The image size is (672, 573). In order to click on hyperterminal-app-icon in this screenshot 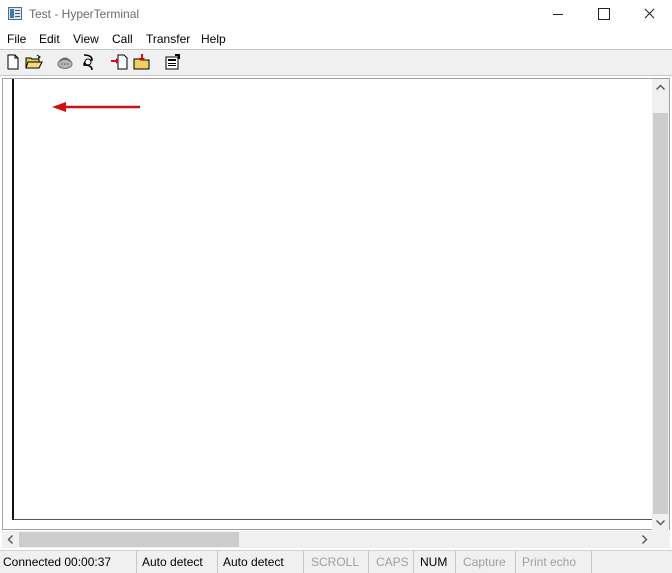, I will do `click(15, 13)`.